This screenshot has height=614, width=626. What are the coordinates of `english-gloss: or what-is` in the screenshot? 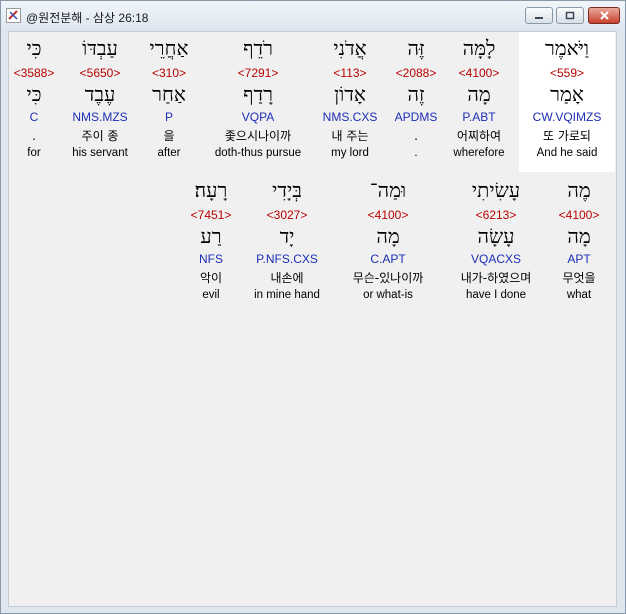 It's located at (388, 295).